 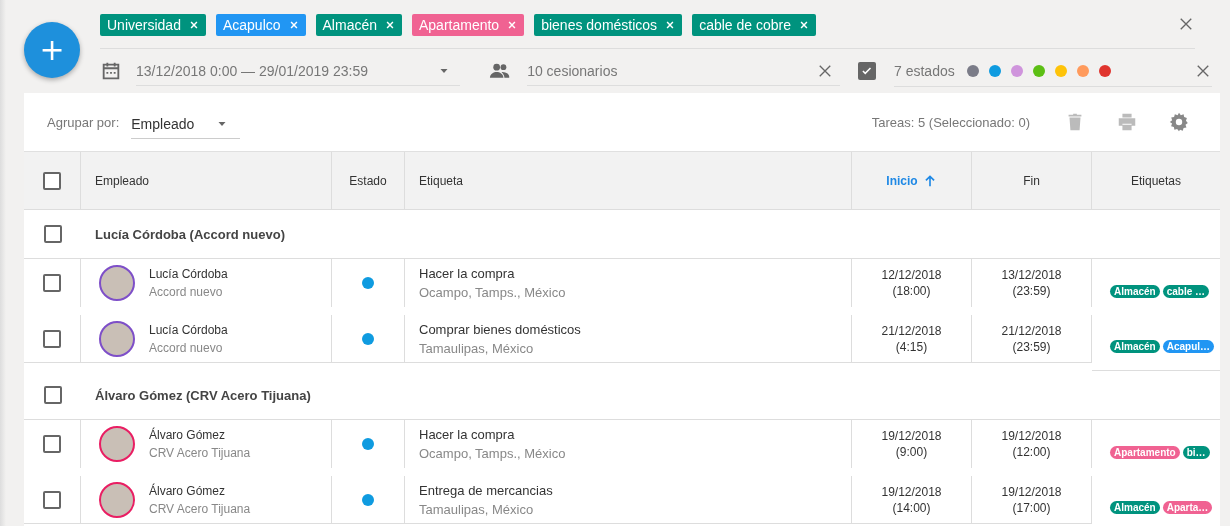 I want to click on column-header: Estado, so click(x=368, y=180).